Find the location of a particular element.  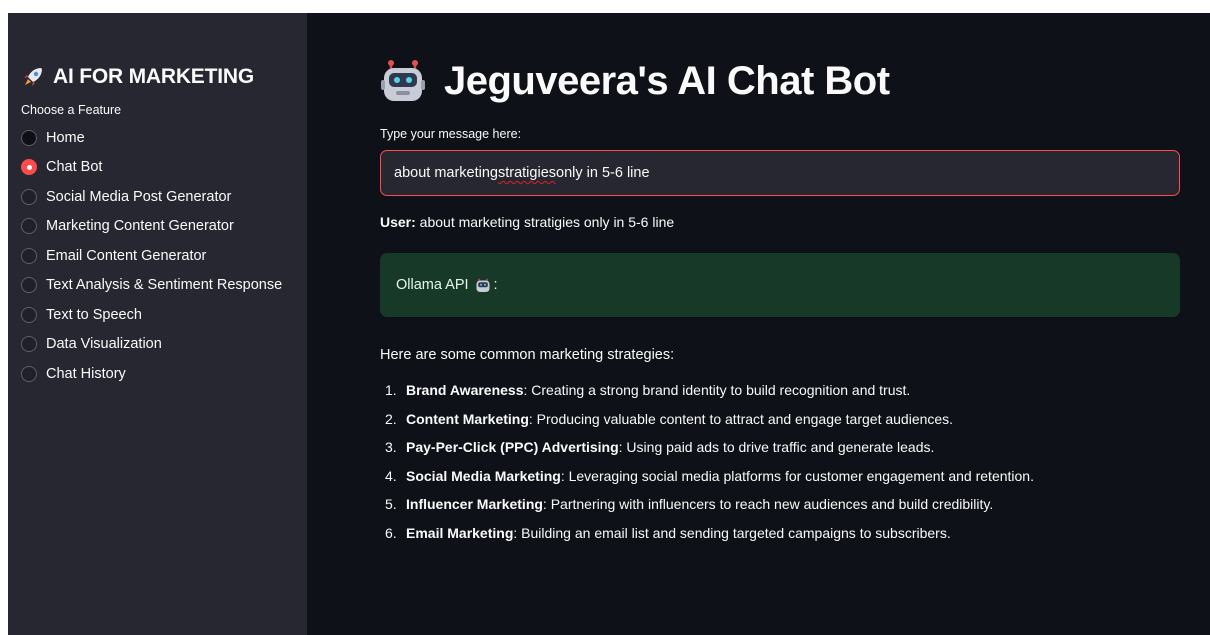

radio-option-label: Home is located at coordinates (65, 137).